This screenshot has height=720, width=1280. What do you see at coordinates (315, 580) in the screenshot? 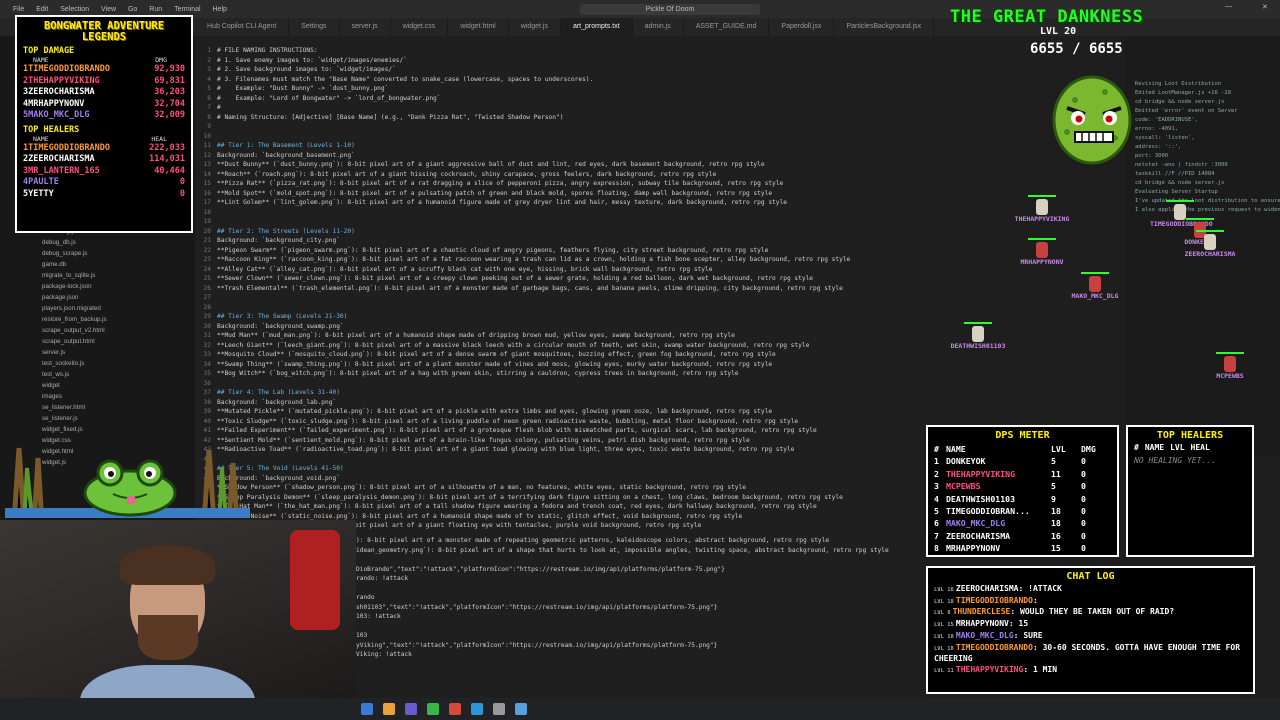
I see `headphones-stand` at bounding box center [315, 580].